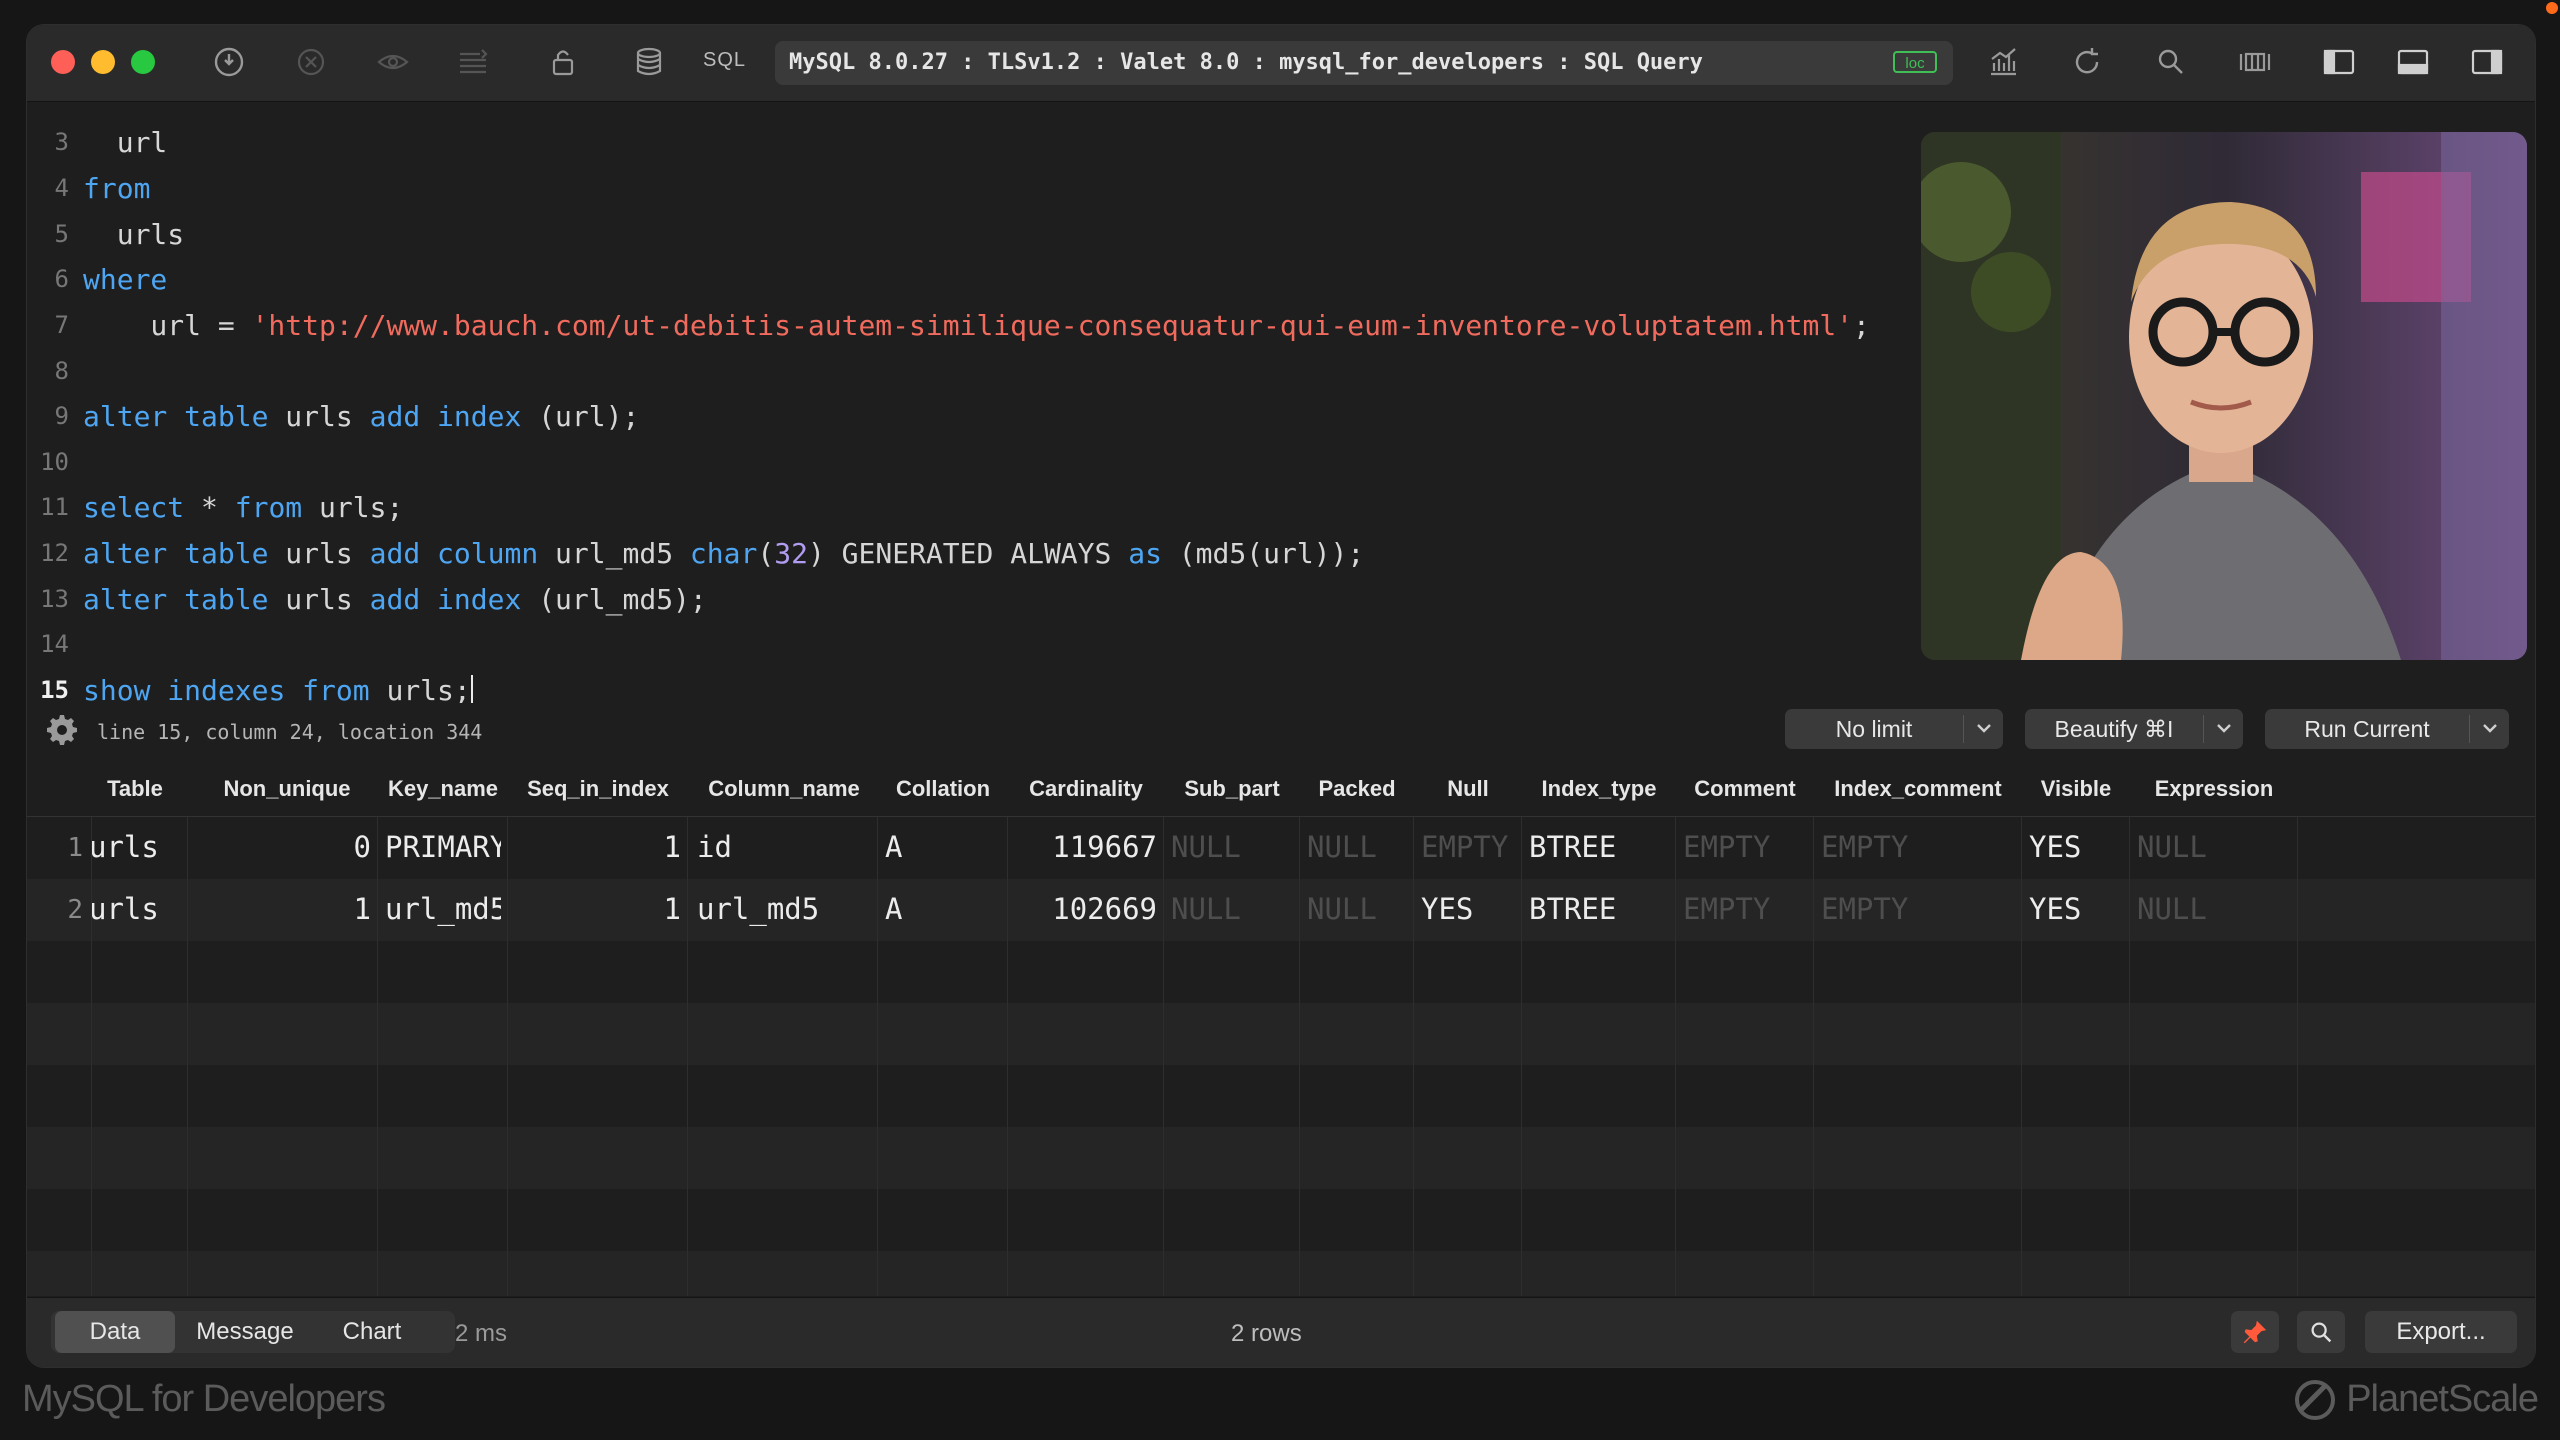 Image resolution: width=2560 pixels, height=1440 pixels. I want to click on database-icon, so click(649, 63).